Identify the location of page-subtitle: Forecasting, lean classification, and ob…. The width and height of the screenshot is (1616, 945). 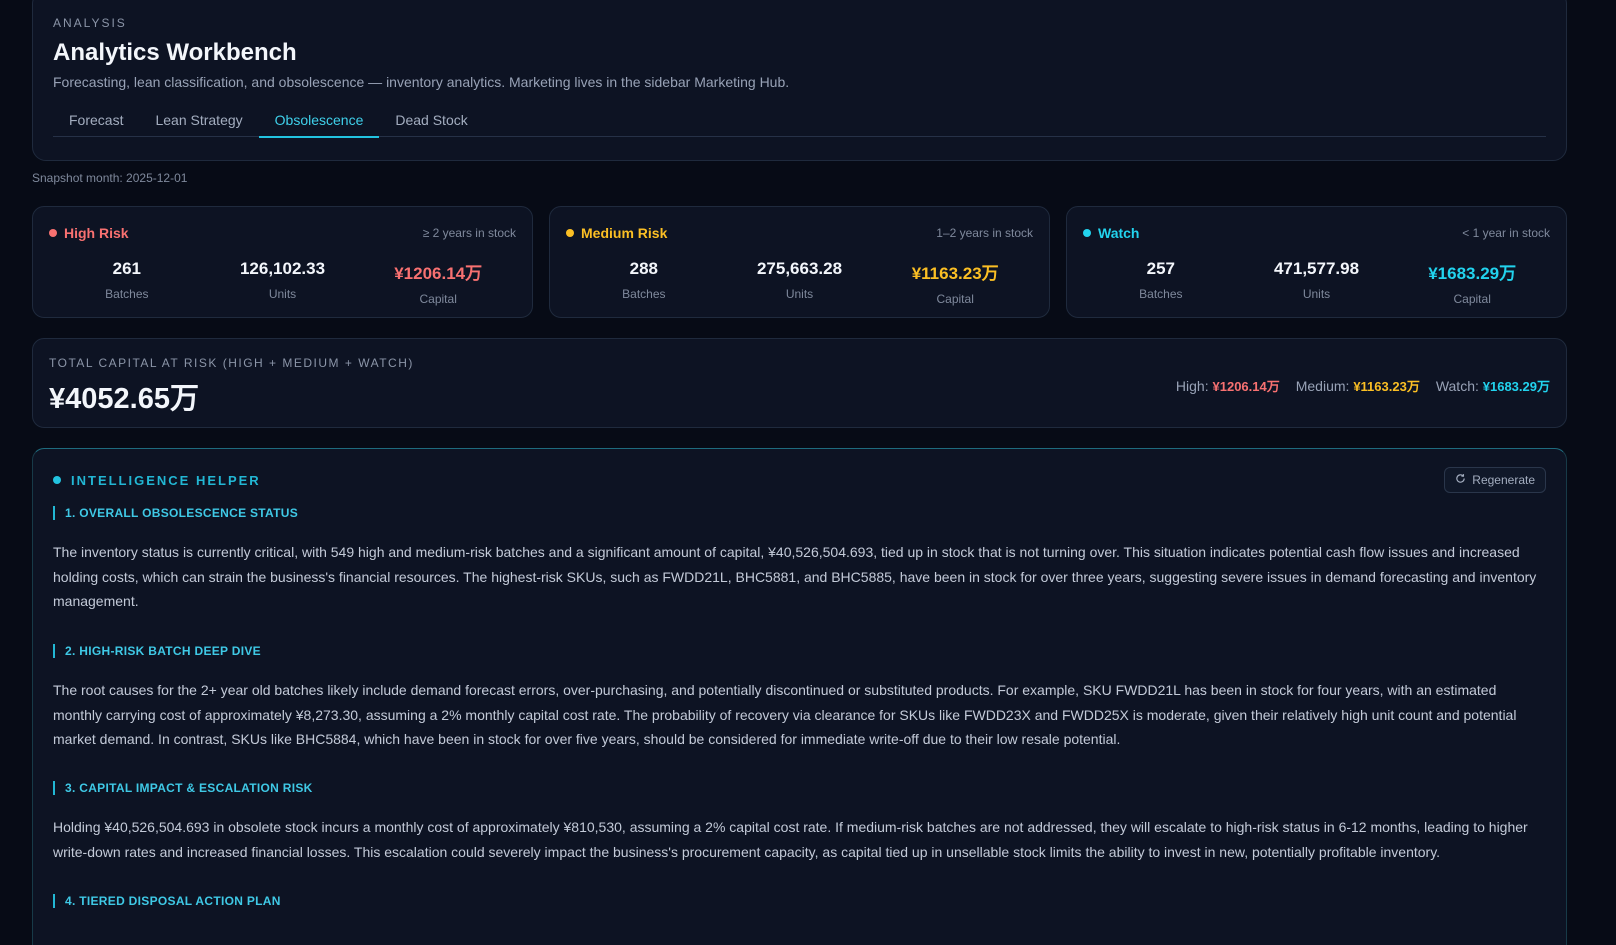
(421, 82).